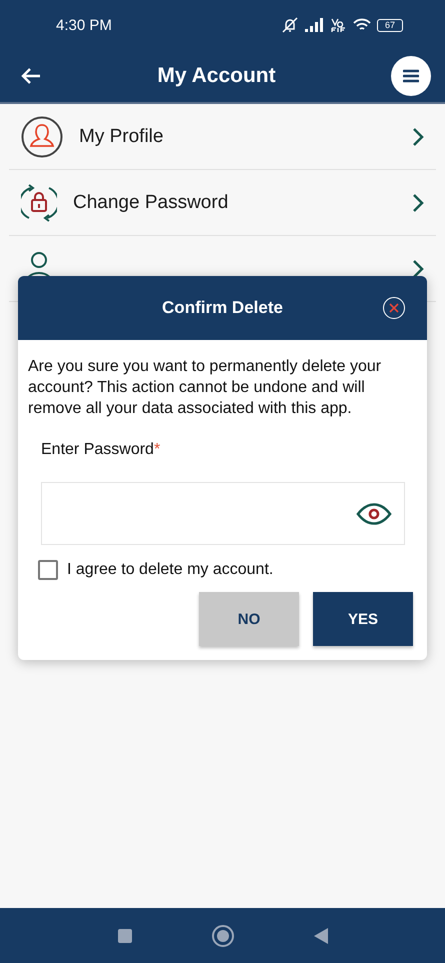 The height and width of the screenshot is (963, 445). Describe the element at coordinates (223, 513) in the screenshot. I see `password-field` at that location.